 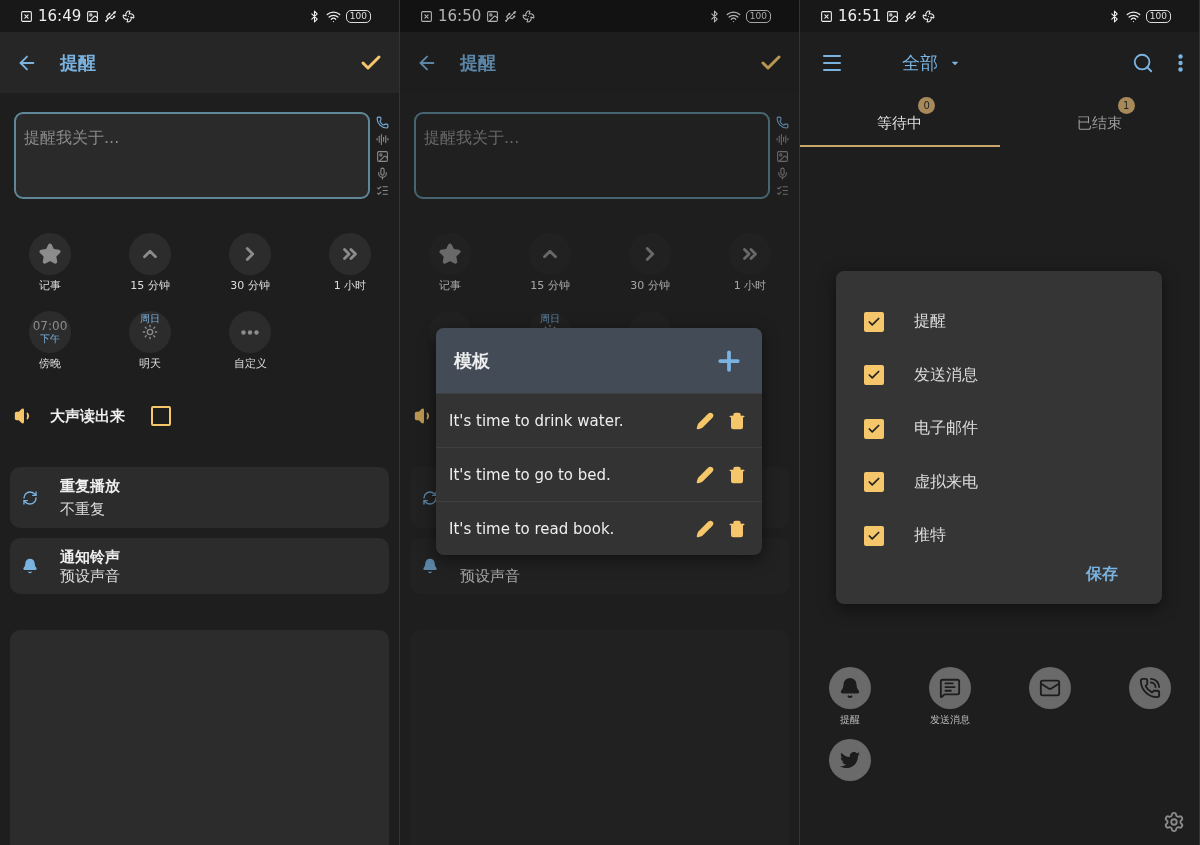 What do you see at coordinates (430, 497) in the screenshot?
I see `repeat-icon` at bounding box center [430, 497].